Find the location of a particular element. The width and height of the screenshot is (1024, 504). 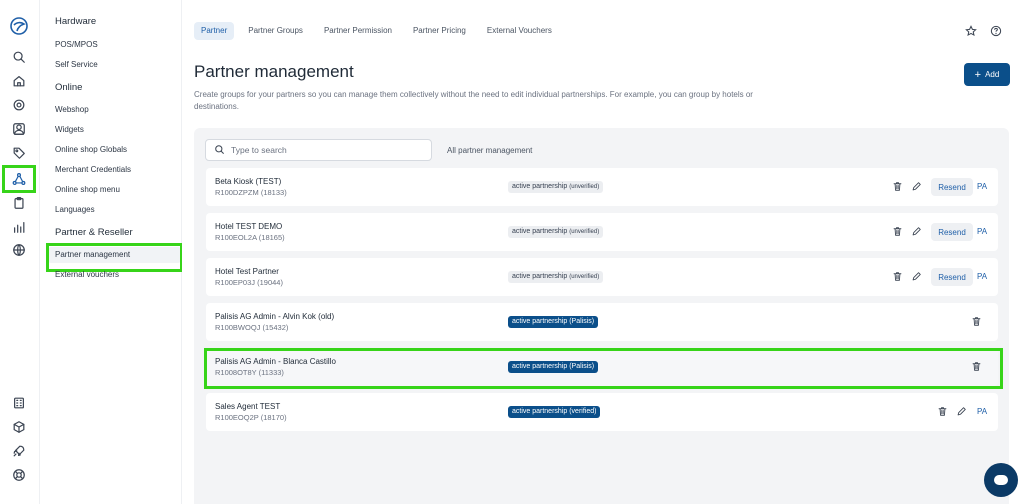

tab-partner-groups: Partner Groups is located at coordinates (275, 31).